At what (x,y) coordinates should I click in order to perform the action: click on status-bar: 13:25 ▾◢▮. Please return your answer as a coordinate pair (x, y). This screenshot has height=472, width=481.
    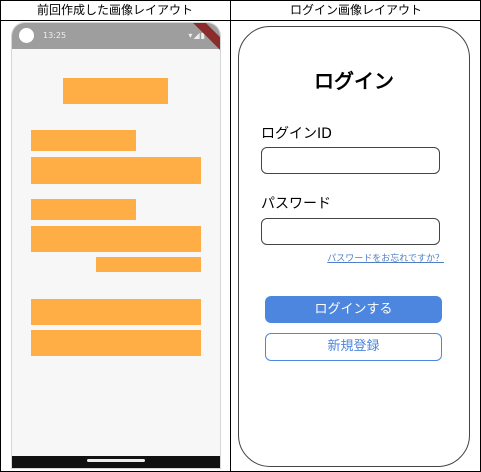
    Looking at the image, I should click on (116, 36).